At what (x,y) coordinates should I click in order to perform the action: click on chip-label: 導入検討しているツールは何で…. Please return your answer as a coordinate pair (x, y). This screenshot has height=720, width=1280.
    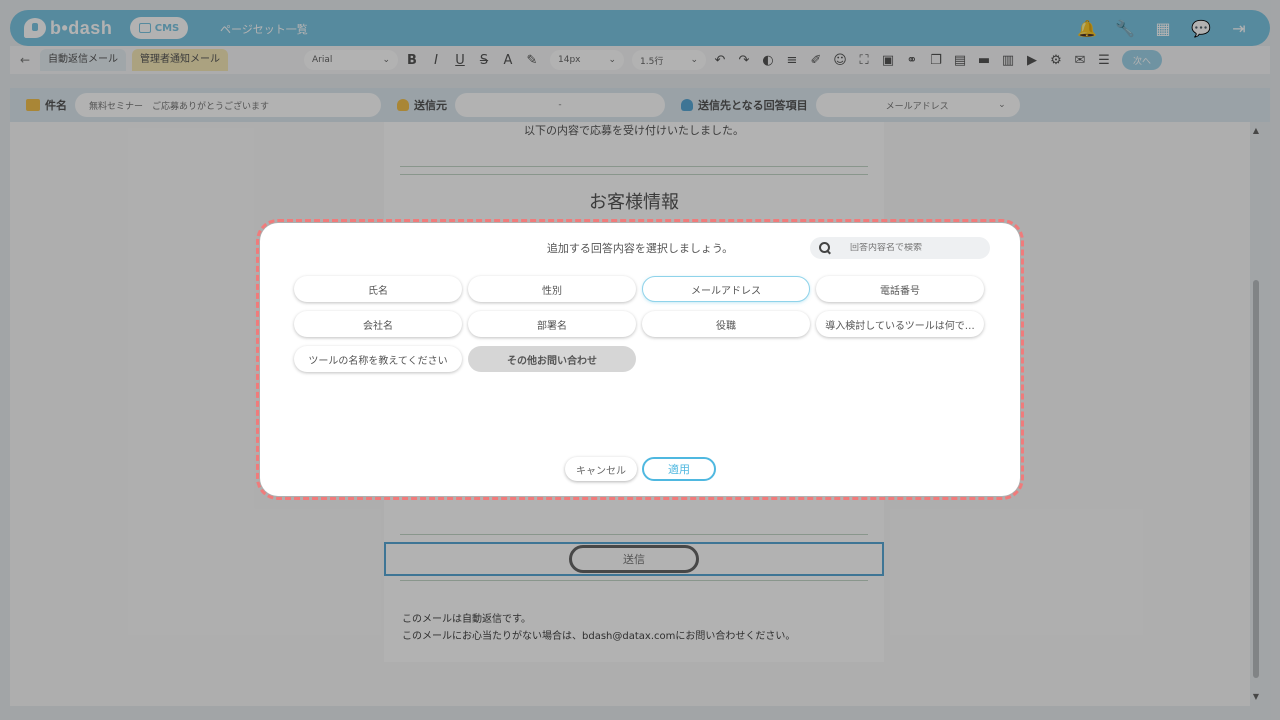
    Looking at the image, I should click on (900, 326).